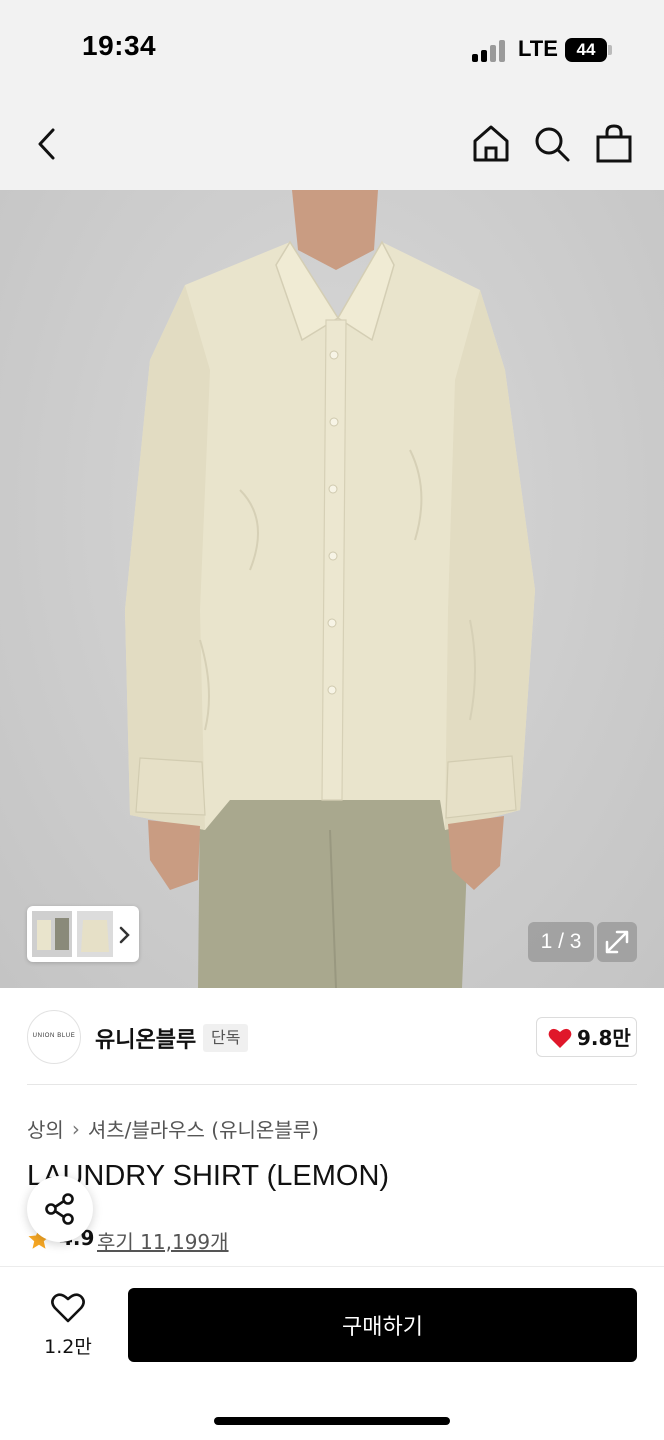  I want to click on chevron-right-icon: ›, so click(75, 1128).